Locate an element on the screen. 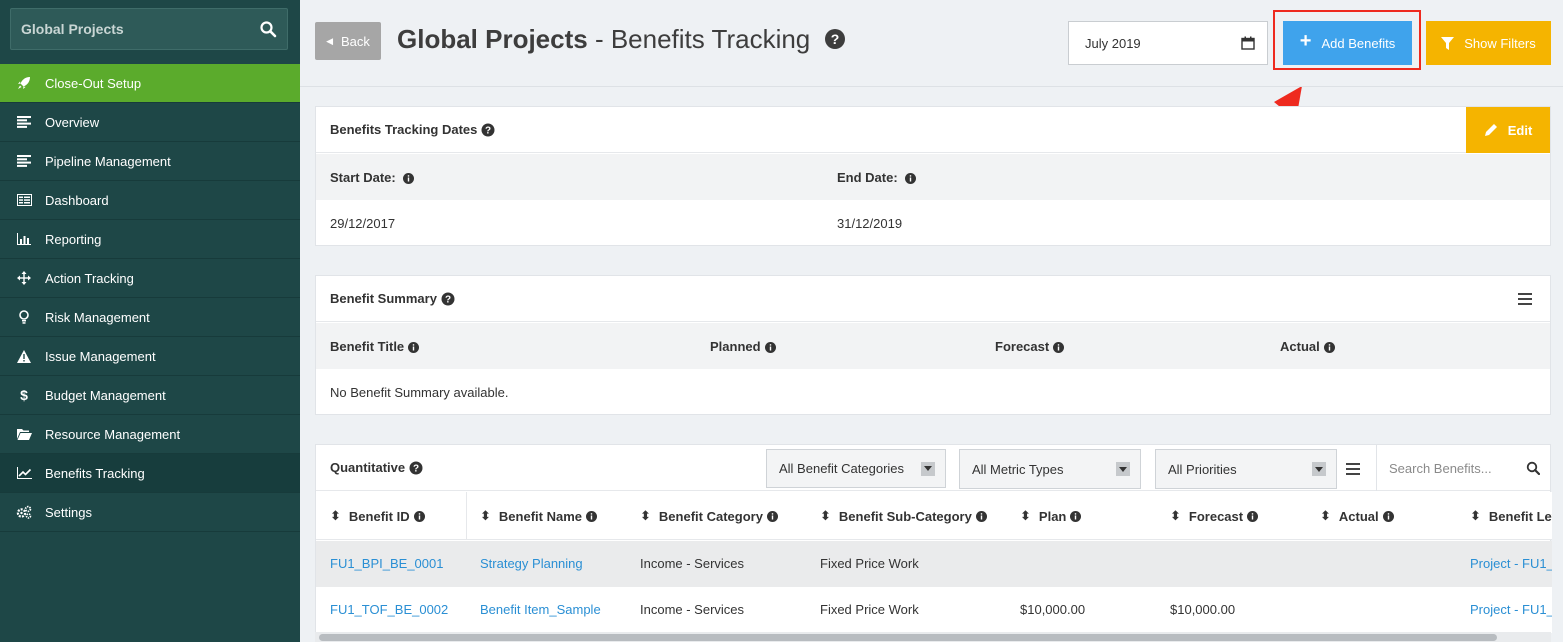 The width and height of the screenshot is (1563, 642). sidebar-item-label: Budget Management is located at coordinates (105, 395).